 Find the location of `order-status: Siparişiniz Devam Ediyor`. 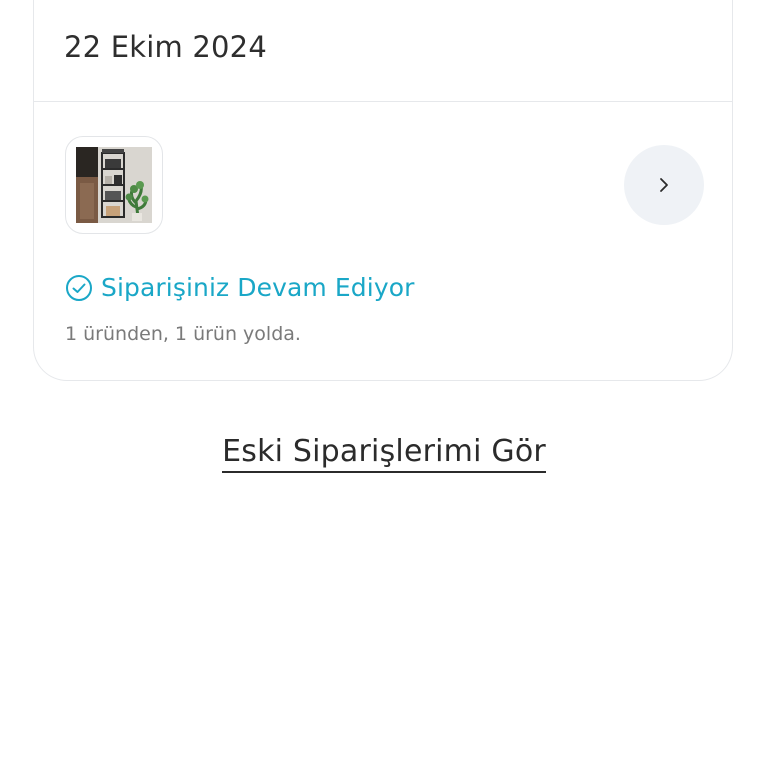

order-status: Siparişiniz Devam Ediyor is located at coordinates (239, 287).